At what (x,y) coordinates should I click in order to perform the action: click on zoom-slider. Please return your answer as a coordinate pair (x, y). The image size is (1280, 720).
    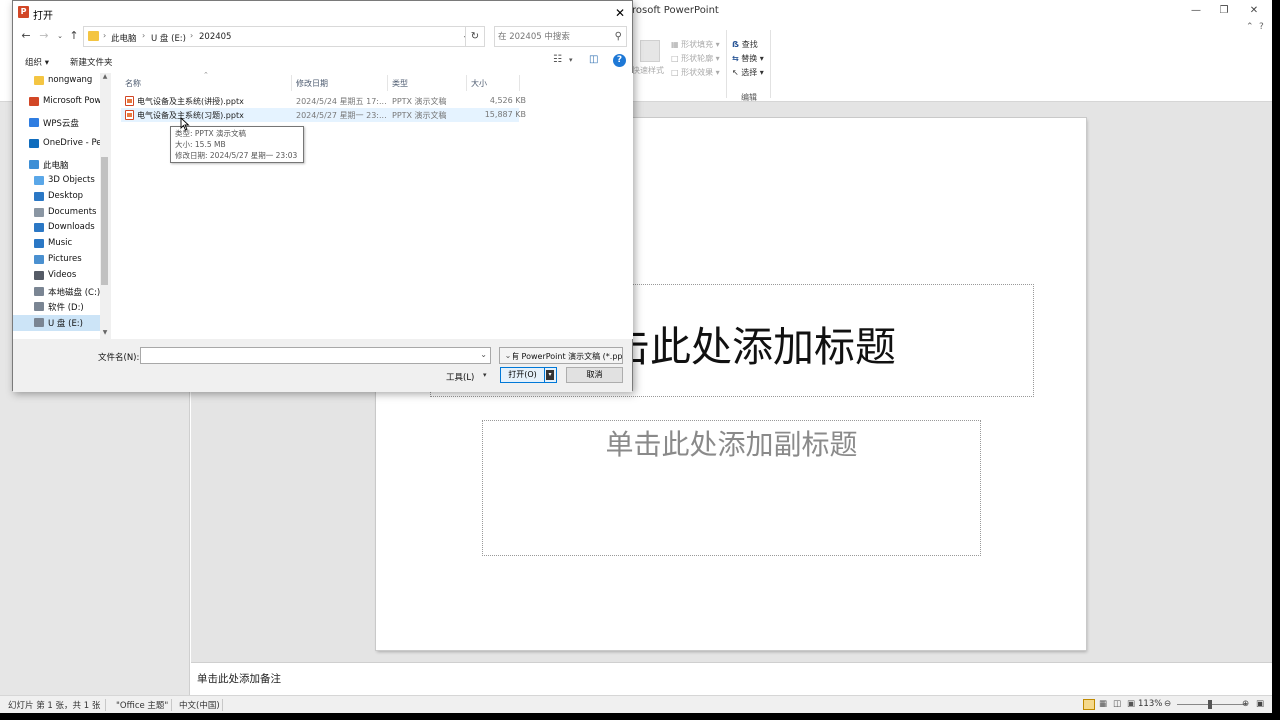
    Looking at the image, I should click on (1212, 704).